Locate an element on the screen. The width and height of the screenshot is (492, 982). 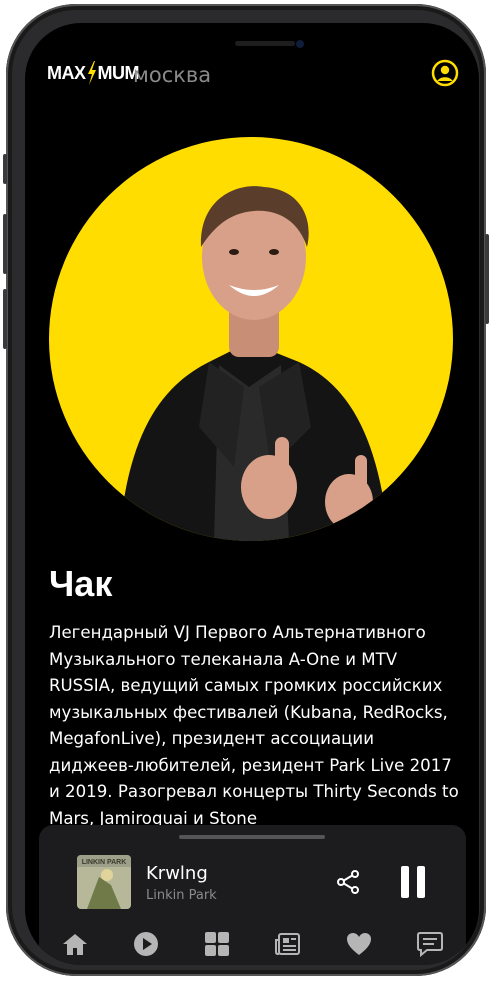
album-art: LINKIN PARK is located at coordinates (104, 882).